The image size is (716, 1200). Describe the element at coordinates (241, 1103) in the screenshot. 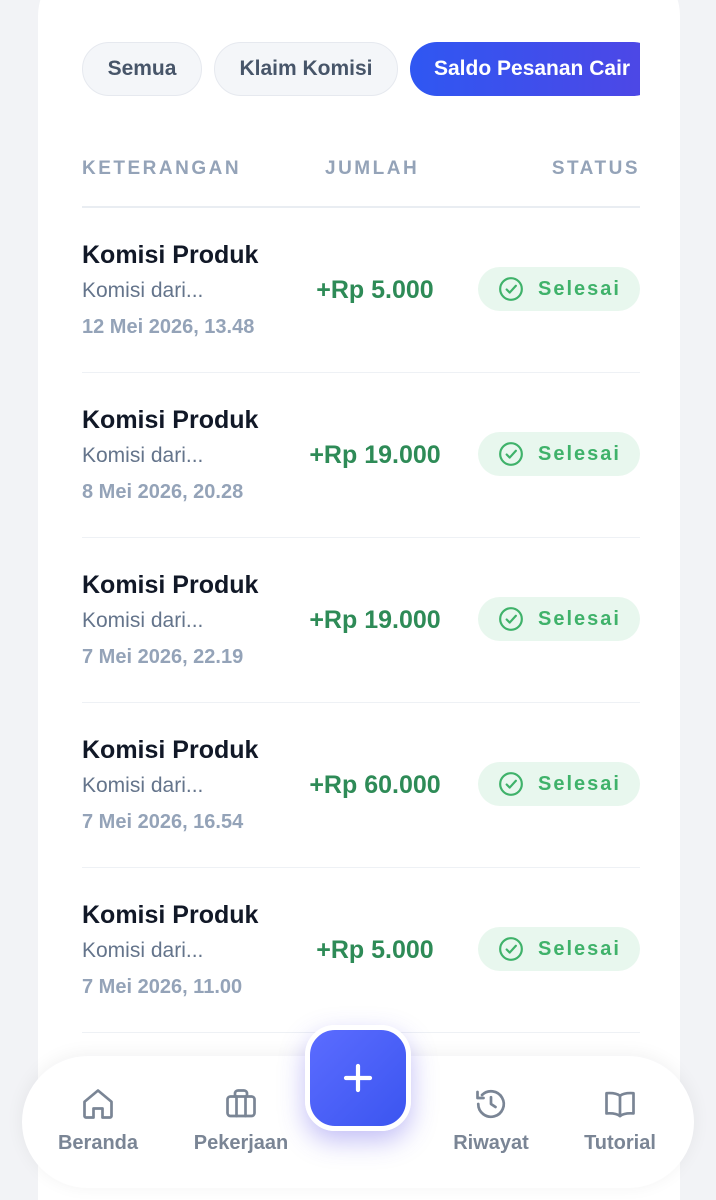

I see `briefcase-icon` at that location.